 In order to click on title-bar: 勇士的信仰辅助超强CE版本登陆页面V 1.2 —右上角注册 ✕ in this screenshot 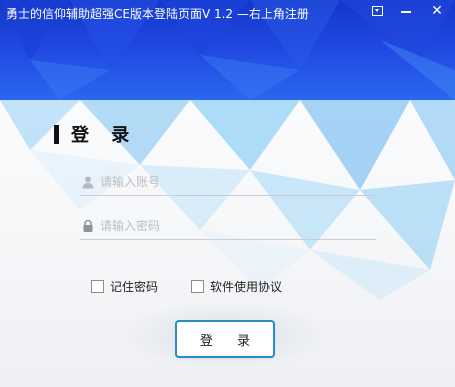, I will do `click(227, 12)`.